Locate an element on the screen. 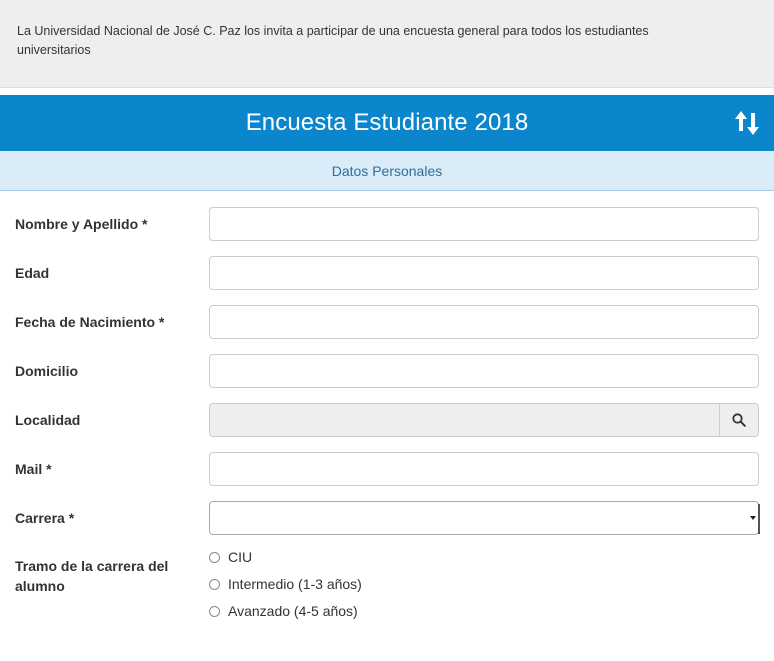  section-datos-personales: Datos Personales is located at coordinates (387, 171).